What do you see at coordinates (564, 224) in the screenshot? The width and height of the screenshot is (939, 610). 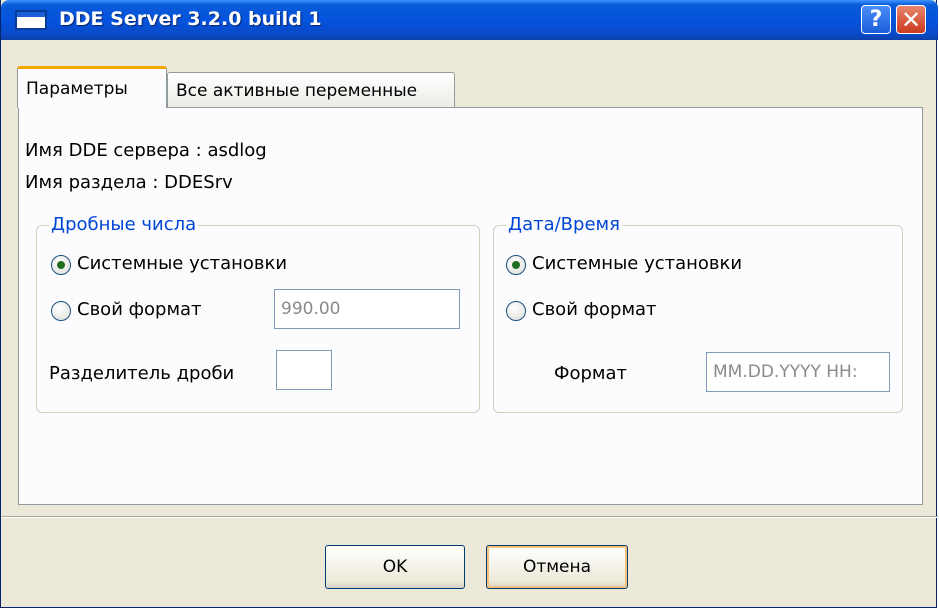 I see `date-time-legend: Дата/Время` at bounding box center [564, 224].